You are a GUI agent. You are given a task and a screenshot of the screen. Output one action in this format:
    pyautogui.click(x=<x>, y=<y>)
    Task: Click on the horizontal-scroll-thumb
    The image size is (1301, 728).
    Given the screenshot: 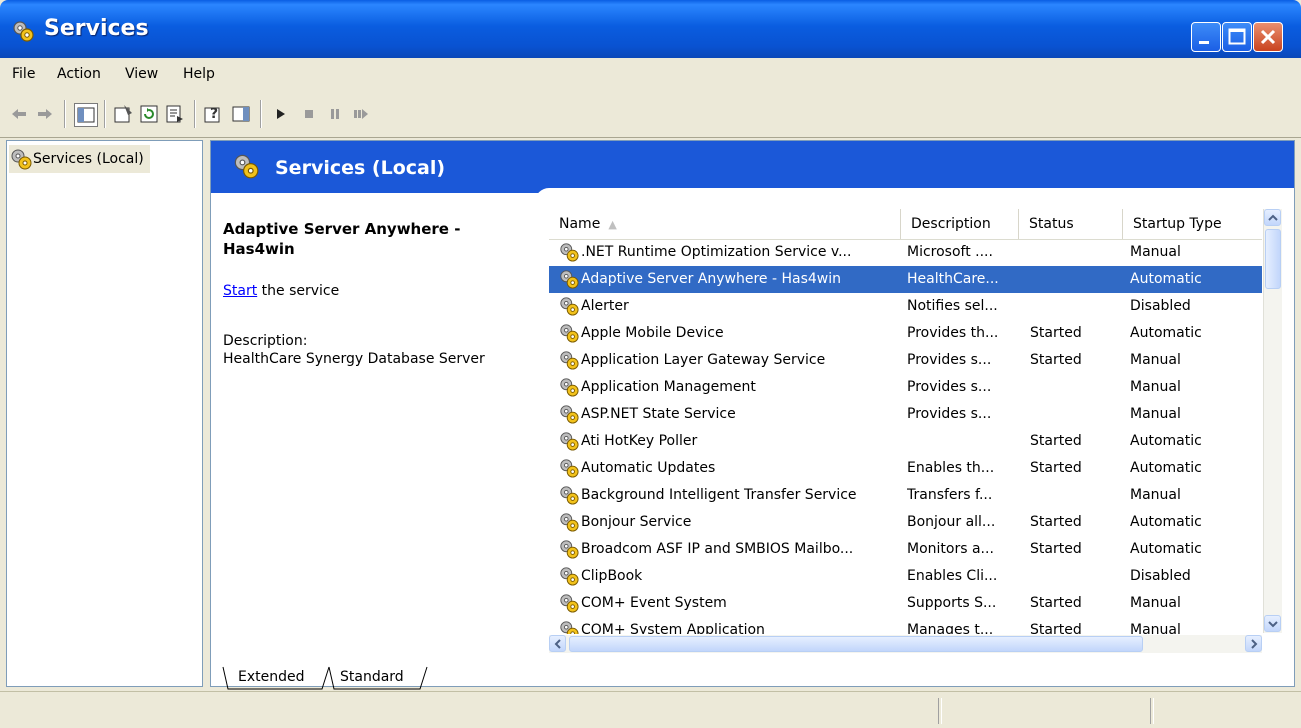 What is the action you would take?
    pyautogui.click(x=856, y=644)
    